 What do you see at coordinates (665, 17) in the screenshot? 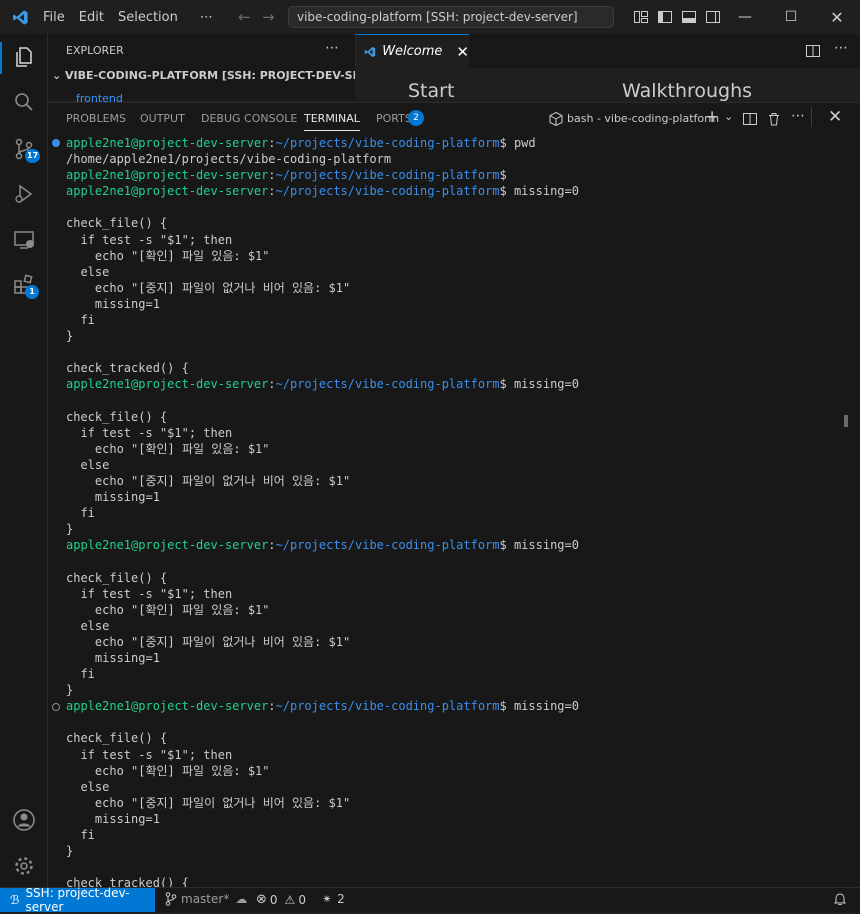
I see `toggle-primary-sidebar-icon` at bounding box center [665, 17].